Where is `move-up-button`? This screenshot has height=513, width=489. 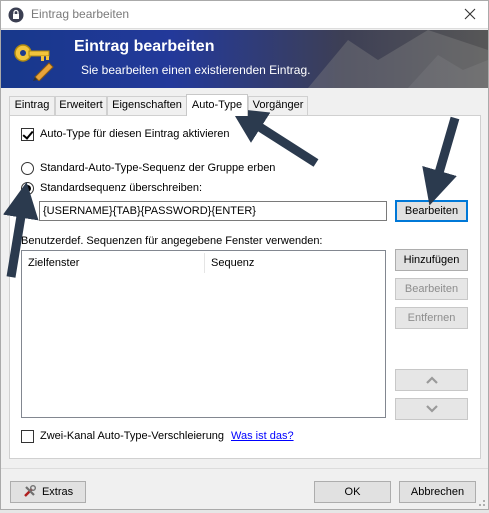
move-up-button is located at coordinates (431, 380).